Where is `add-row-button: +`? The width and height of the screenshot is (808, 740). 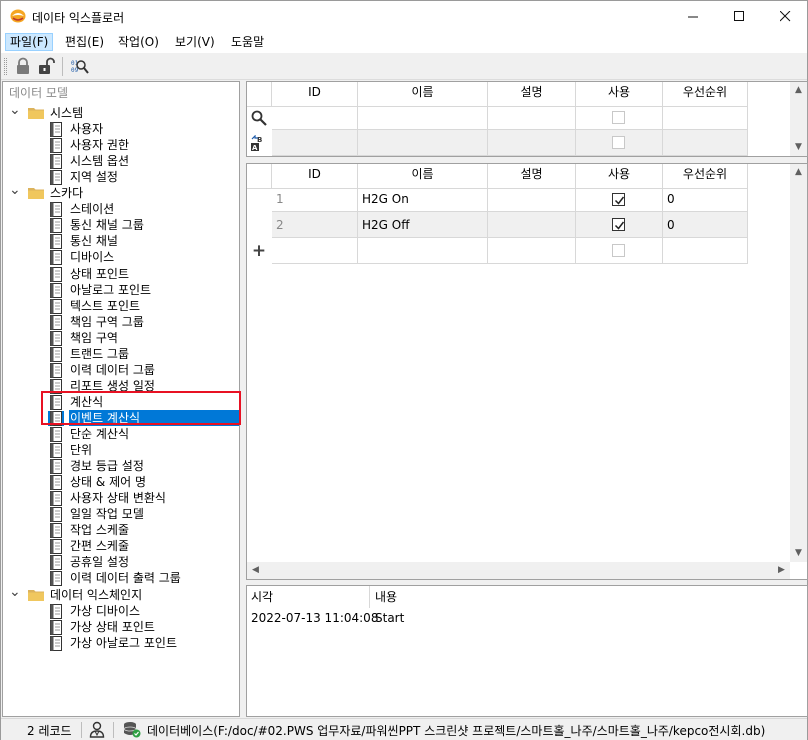
add-row-button: + is located at coordinates (259, 251).